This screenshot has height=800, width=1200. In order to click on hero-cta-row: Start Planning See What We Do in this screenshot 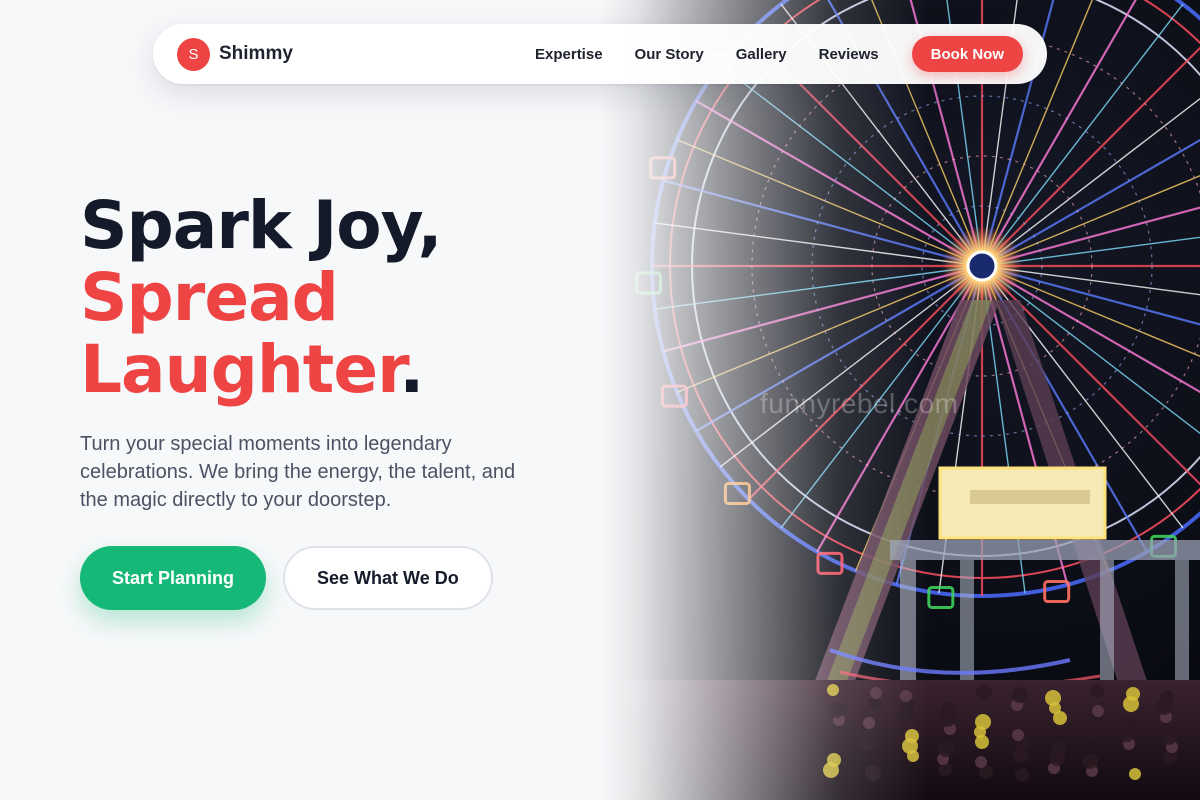, I will do `click(286, 578)`.